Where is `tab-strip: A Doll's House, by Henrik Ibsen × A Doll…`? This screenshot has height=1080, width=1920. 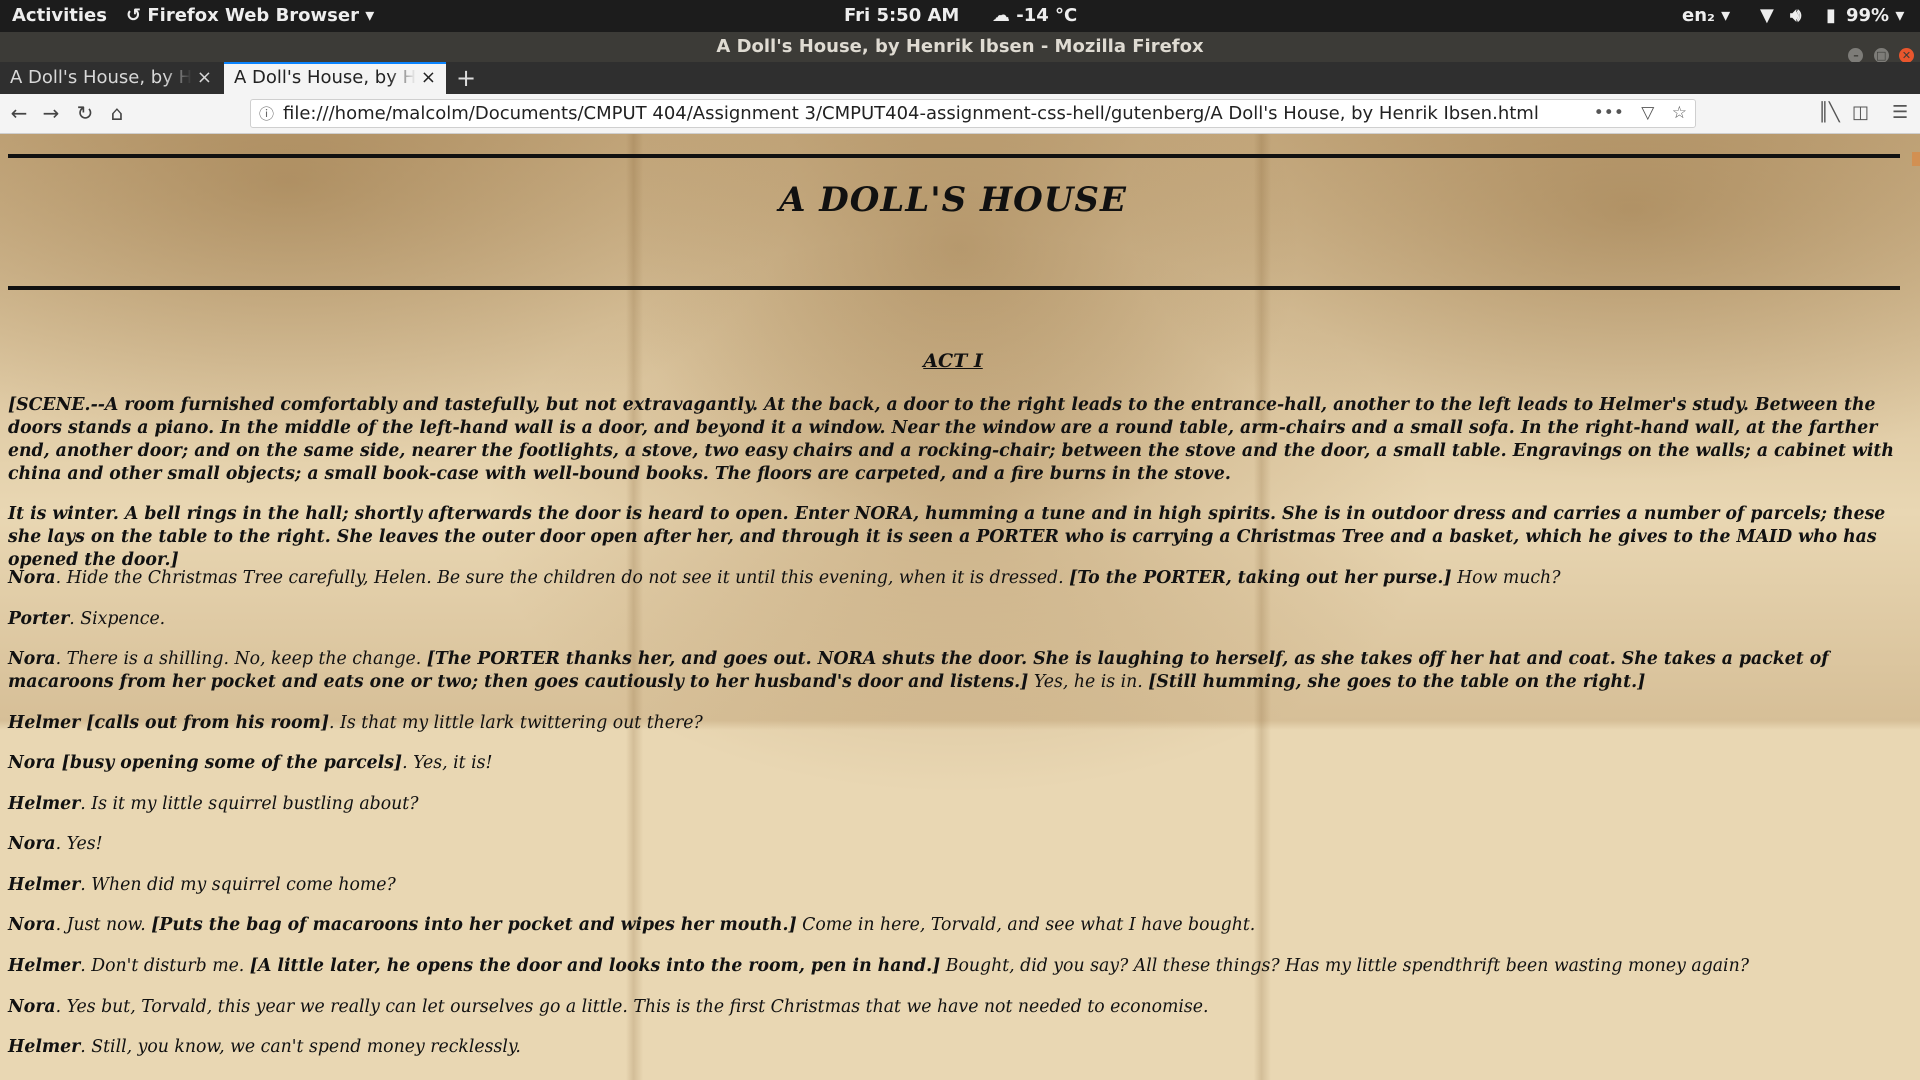 tab-strip: A Doll's House, by Henrik Ibsen × A Doll… is located at coordinates (960, 78).